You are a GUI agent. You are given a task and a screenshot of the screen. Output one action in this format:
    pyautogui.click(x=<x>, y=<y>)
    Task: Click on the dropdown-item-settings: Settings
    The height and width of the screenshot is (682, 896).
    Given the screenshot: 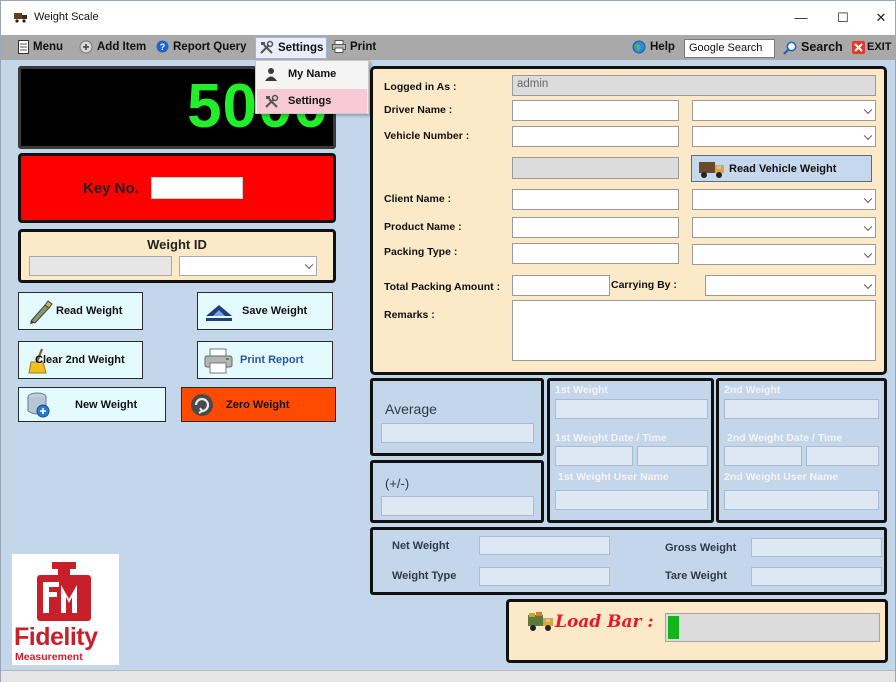 What is the action you would take?
    pyautogui.click(x=312, y=101)
    